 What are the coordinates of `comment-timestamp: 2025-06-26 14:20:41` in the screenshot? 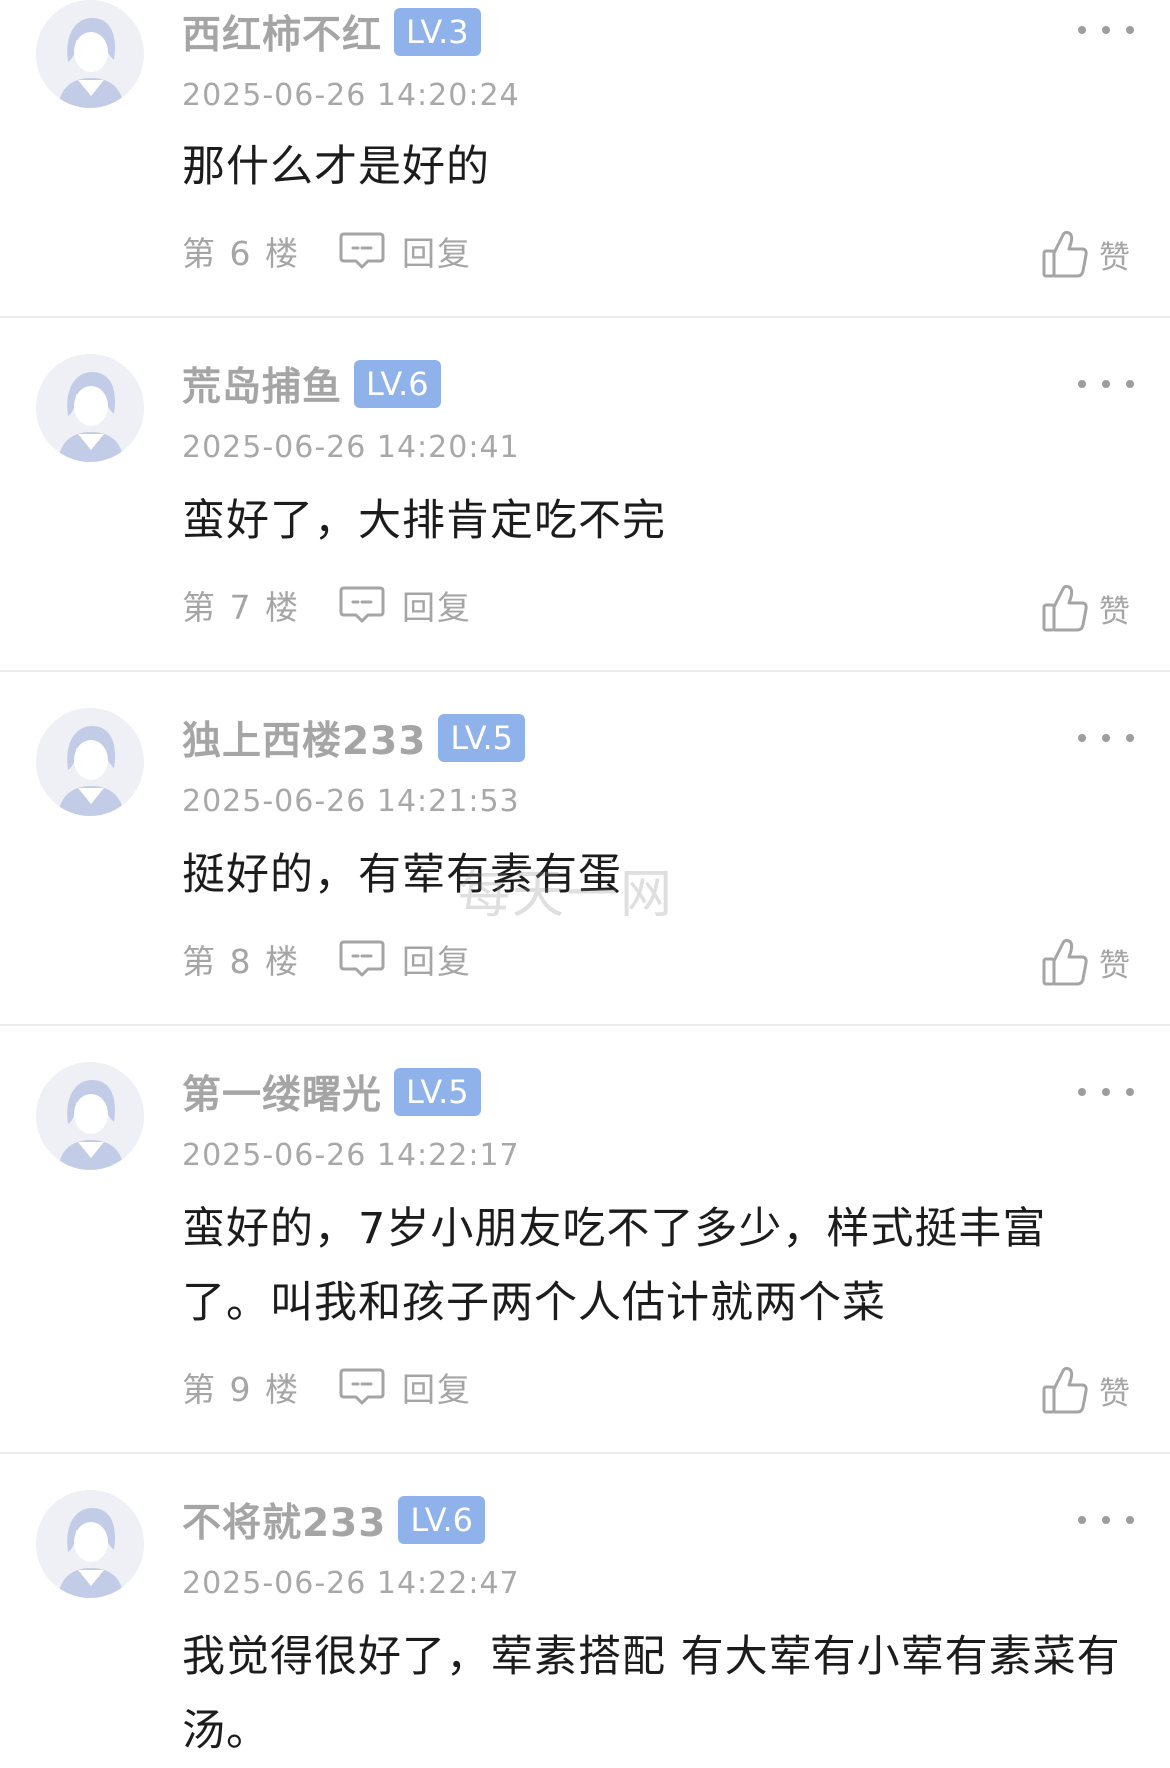 It's located at (351, 447).